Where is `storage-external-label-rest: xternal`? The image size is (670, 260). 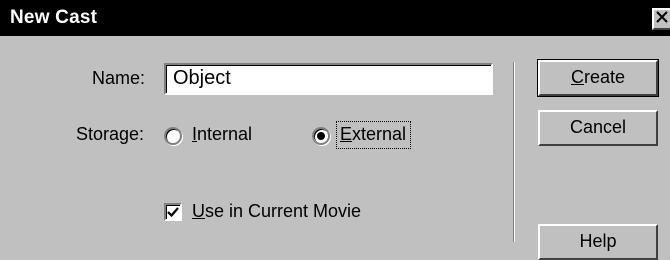 storage-external-label-rest: xternal is located at coordinates (379, 134).